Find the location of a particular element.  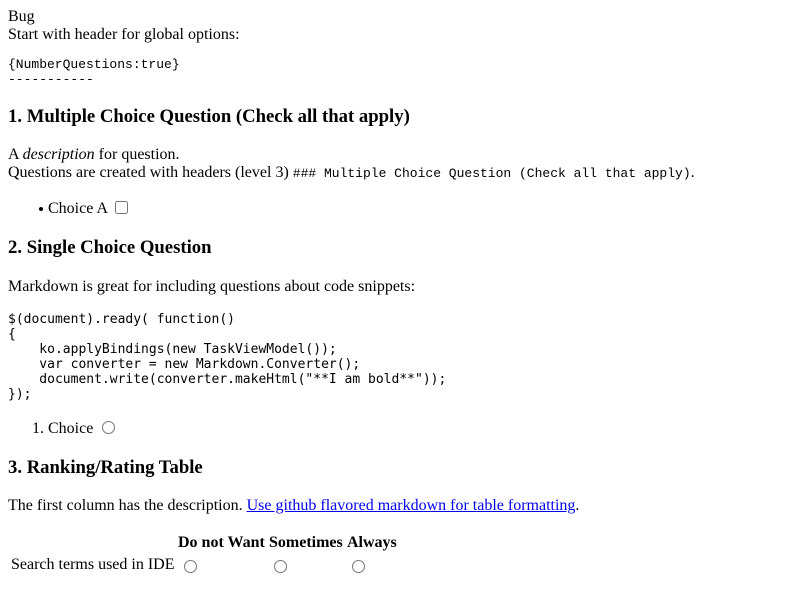

rating-radio-sometimes is located at coordinates (280, 566).